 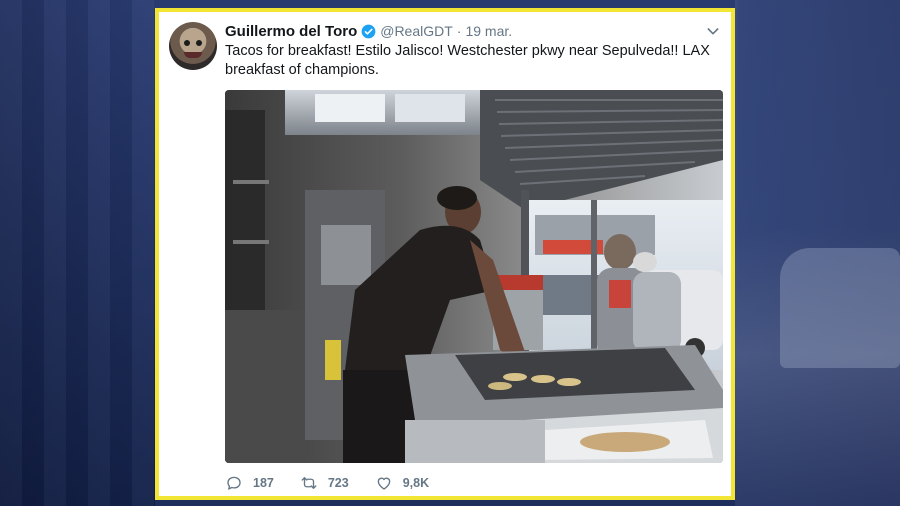 What do you see at coordinates (309, 483) in the screenshot?
I see `retweet-icon` at bounding box center [309, 483].